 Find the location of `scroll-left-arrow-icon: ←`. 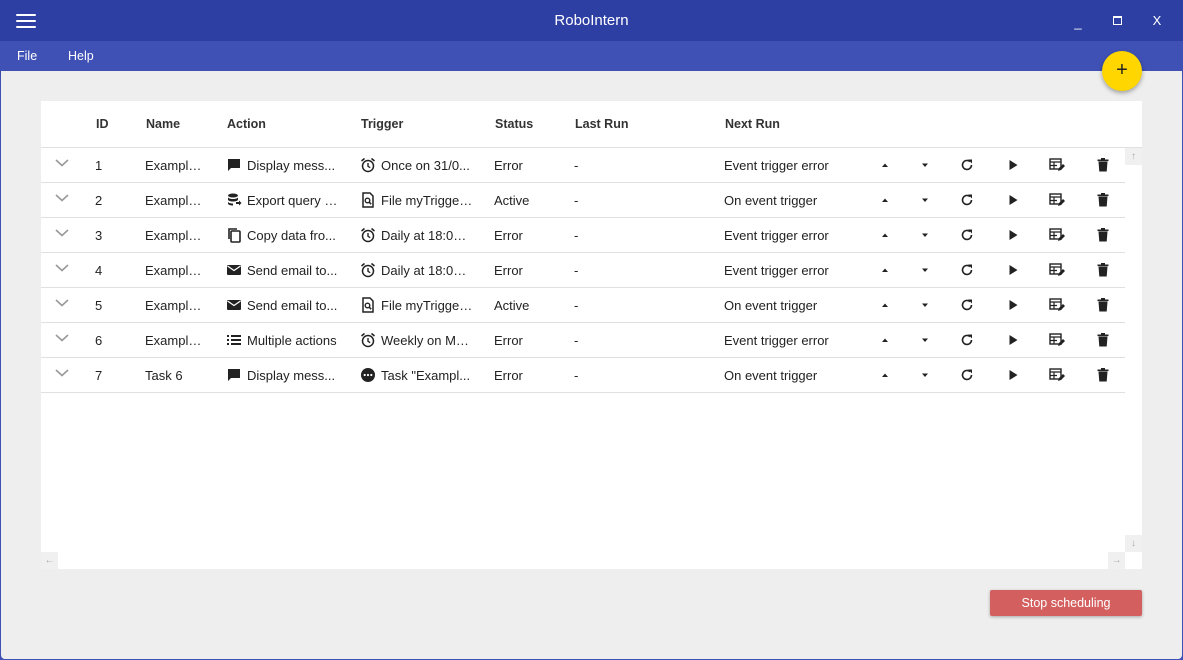

scroll-left-arrow-icon: ← is located at coordinates (49, 560).